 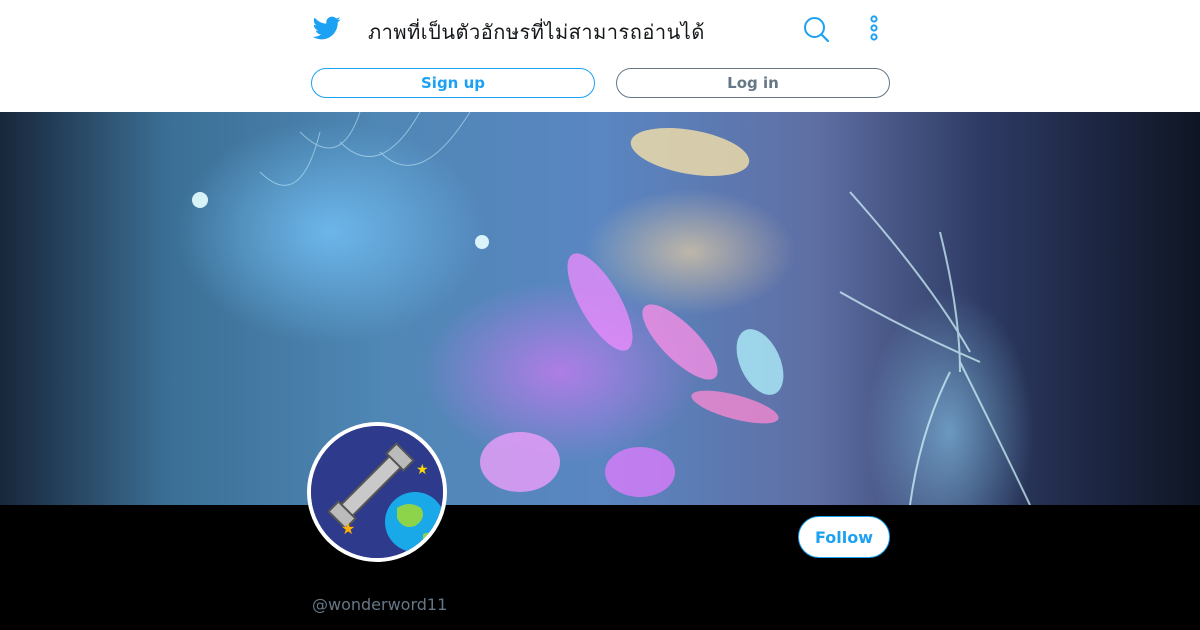 I want to click on profile-handle: @wonderword11, so click(x=380, y=604).